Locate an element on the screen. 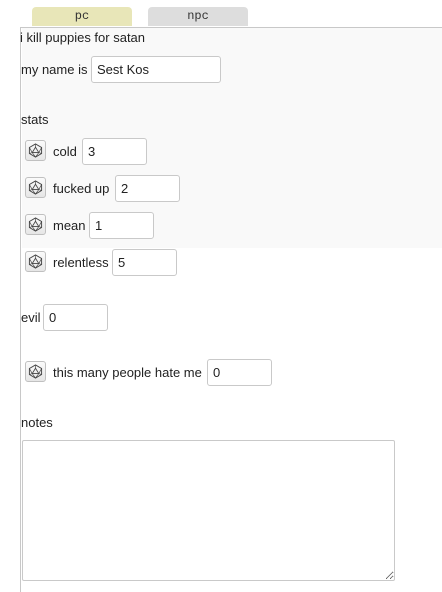 This screenshot has height=592, width=442. roll-relentless-button is located at coordinates (35, 261).